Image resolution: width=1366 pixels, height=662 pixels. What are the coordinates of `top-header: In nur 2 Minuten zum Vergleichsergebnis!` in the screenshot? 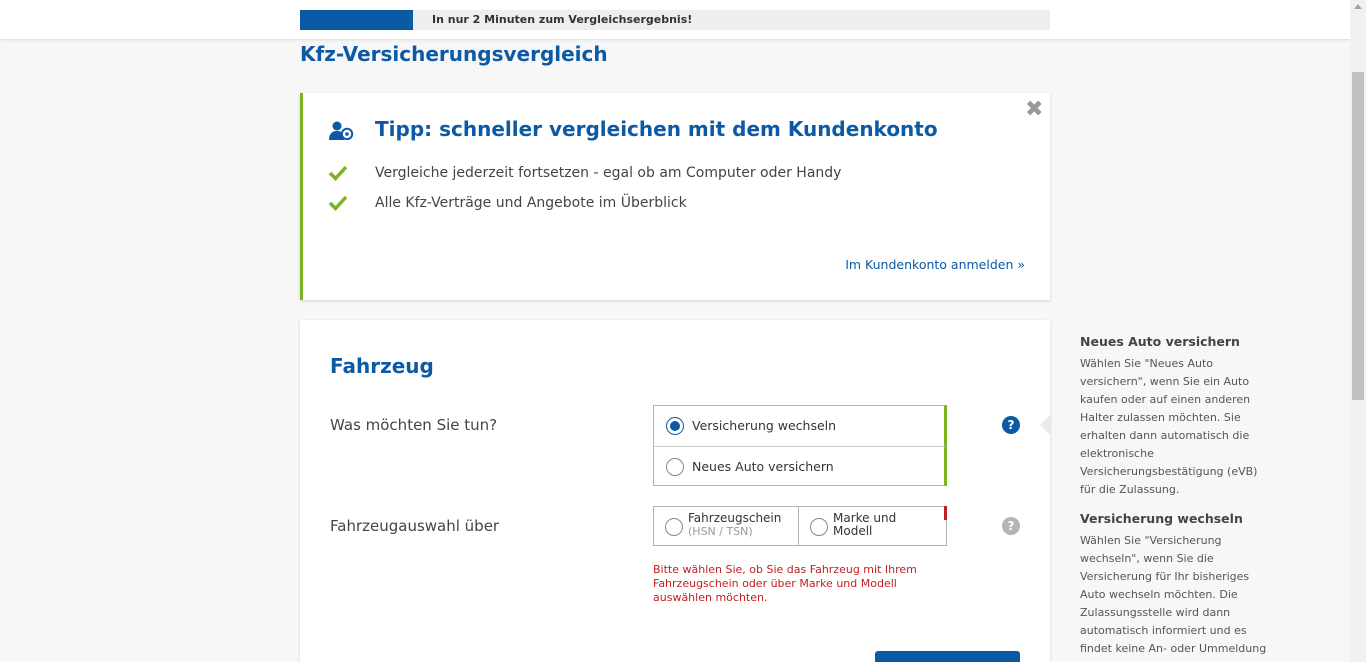 It's located at (675, 20).